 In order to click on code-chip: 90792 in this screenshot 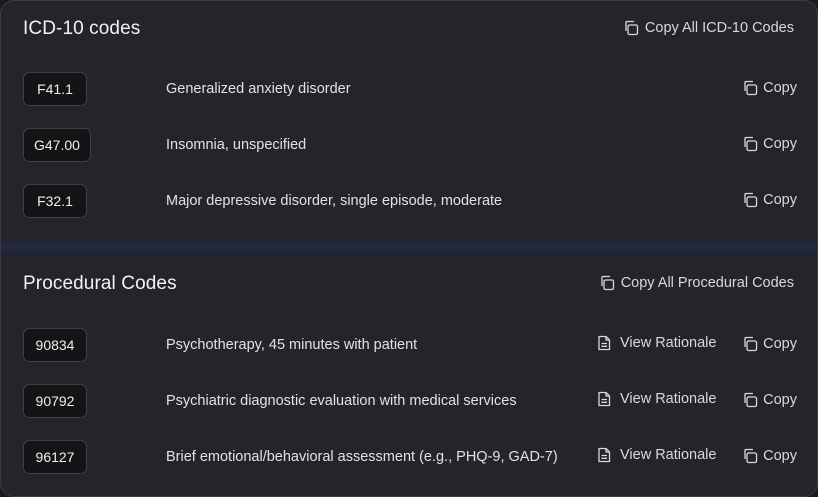, I will do `click(55, 401)`.